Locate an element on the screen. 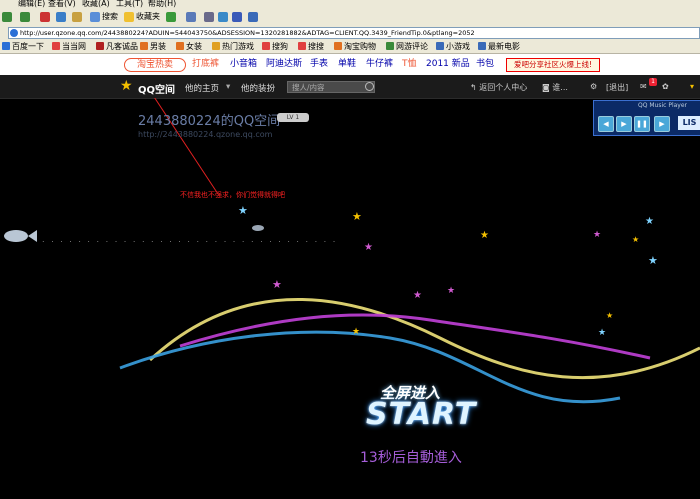 The width and height of the screenshot is (700, 499). settings-gear-icon: ⚙ is located at coordinates (593, 86).